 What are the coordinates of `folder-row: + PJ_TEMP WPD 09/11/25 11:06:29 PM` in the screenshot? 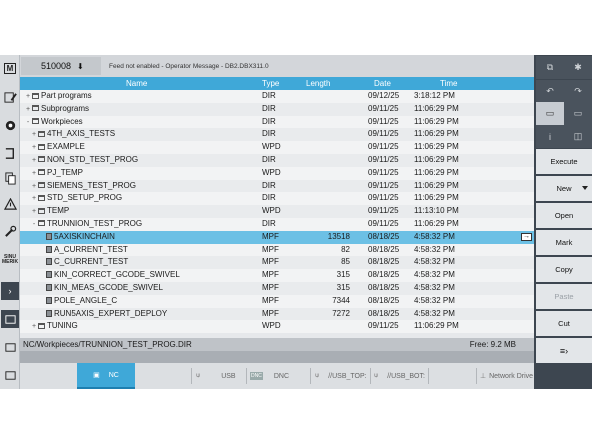 It's located at (277, 173).